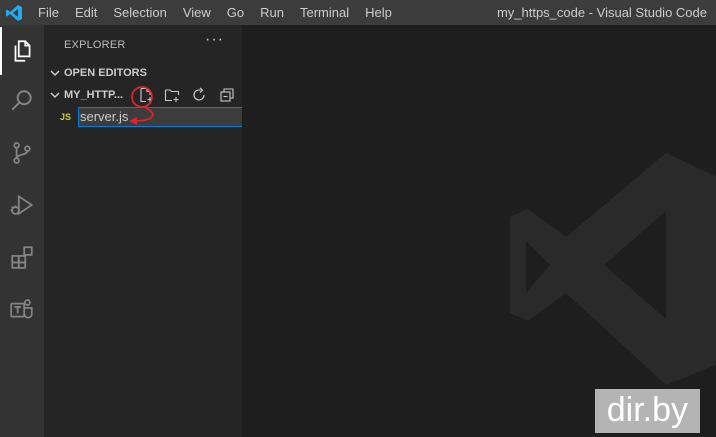  I want to click on refresh-icon, so click(199, 95).